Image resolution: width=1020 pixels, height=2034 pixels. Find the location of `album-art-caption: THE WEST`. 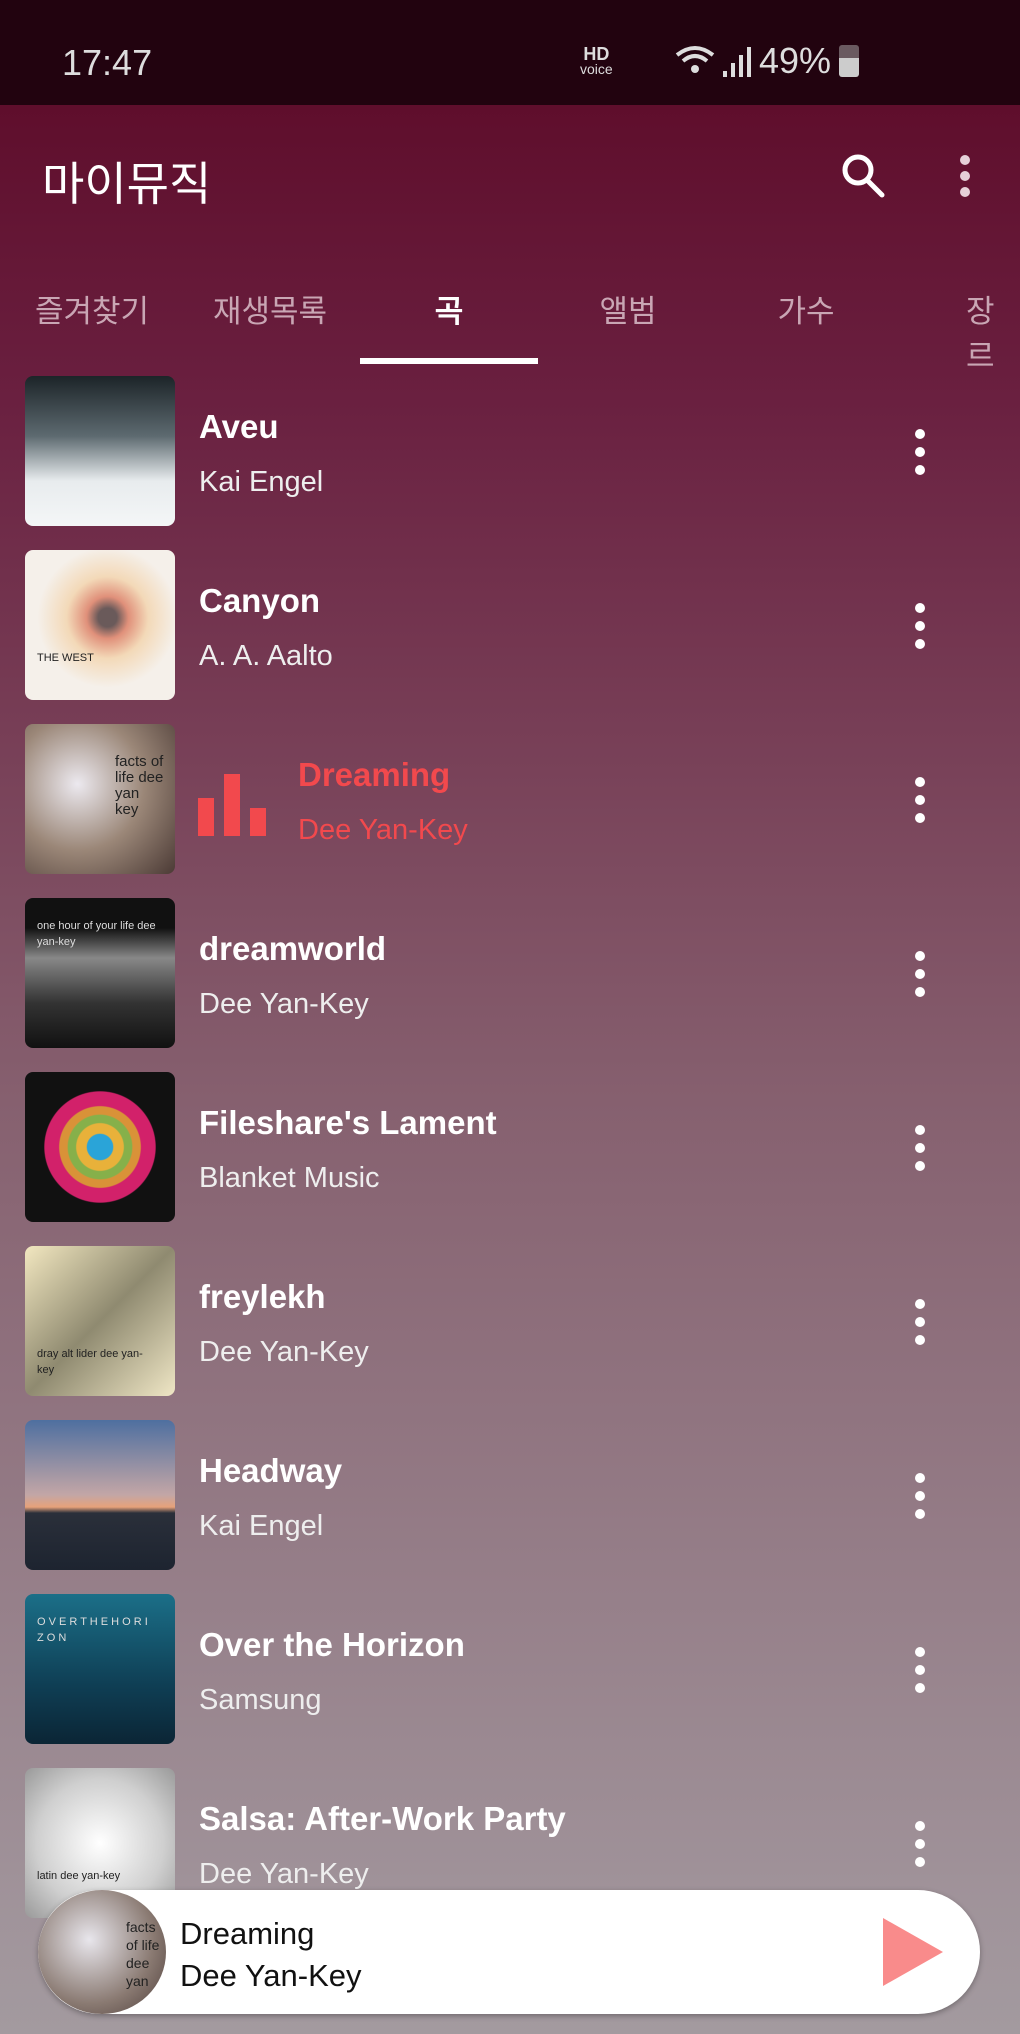

album-art-caption: THE WEST is located at coordinates (65, 658).